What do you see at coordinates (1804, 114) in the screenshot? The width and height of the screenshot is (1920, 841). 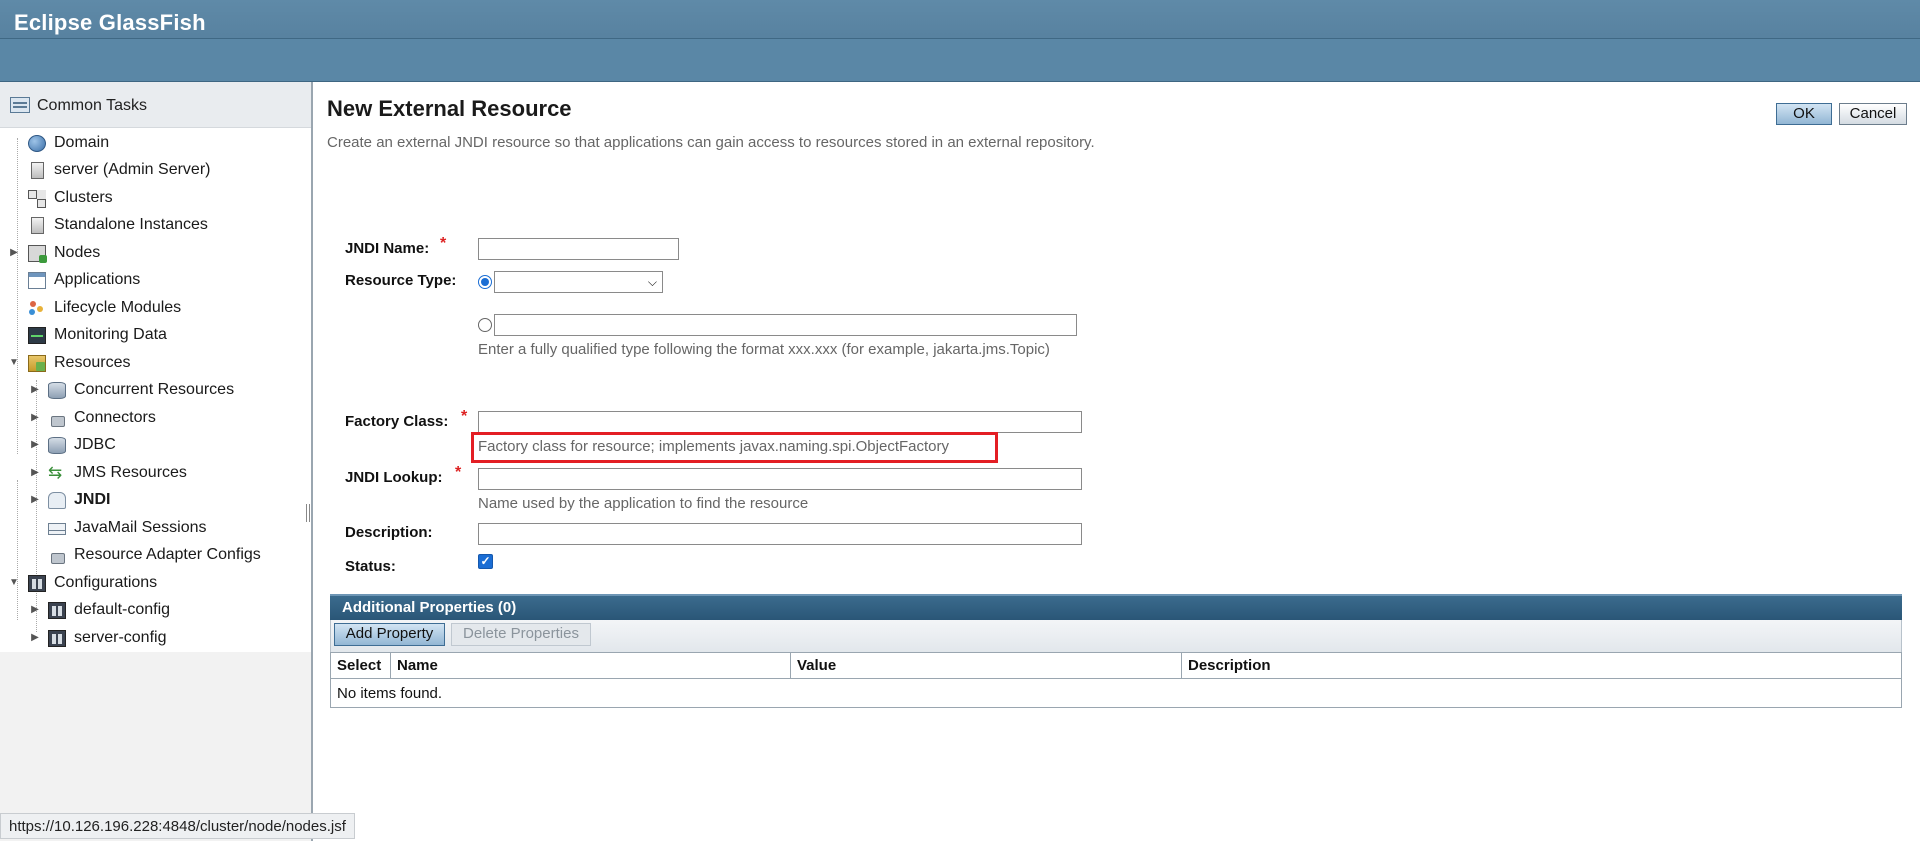 I see `ok-button: OK` at bounding box center [1804, 114].